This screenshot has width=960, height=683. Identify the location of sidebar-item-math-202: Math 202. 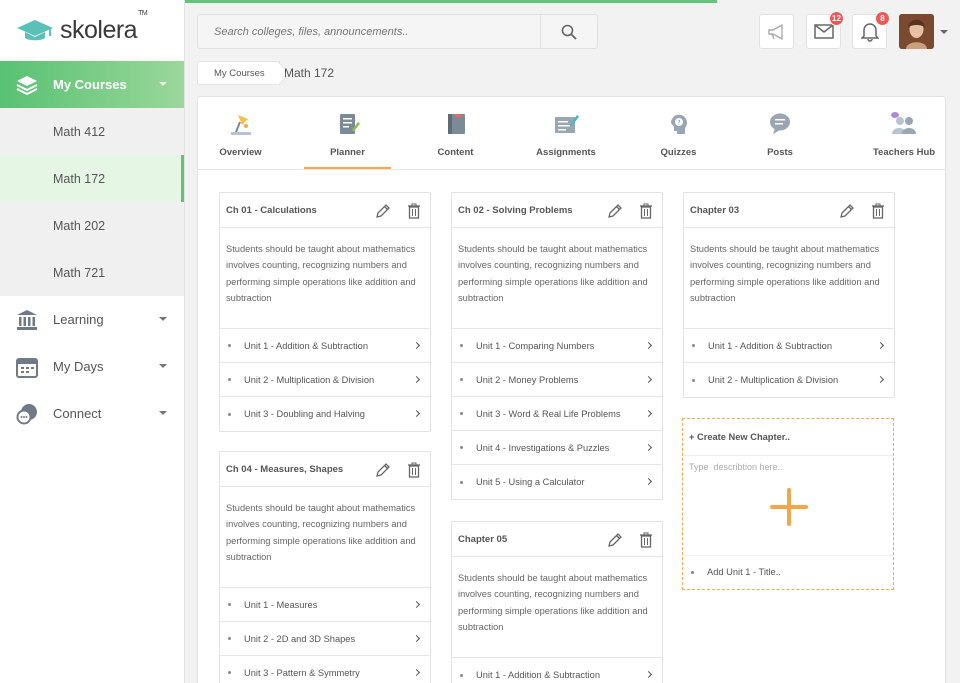
(92, 225).